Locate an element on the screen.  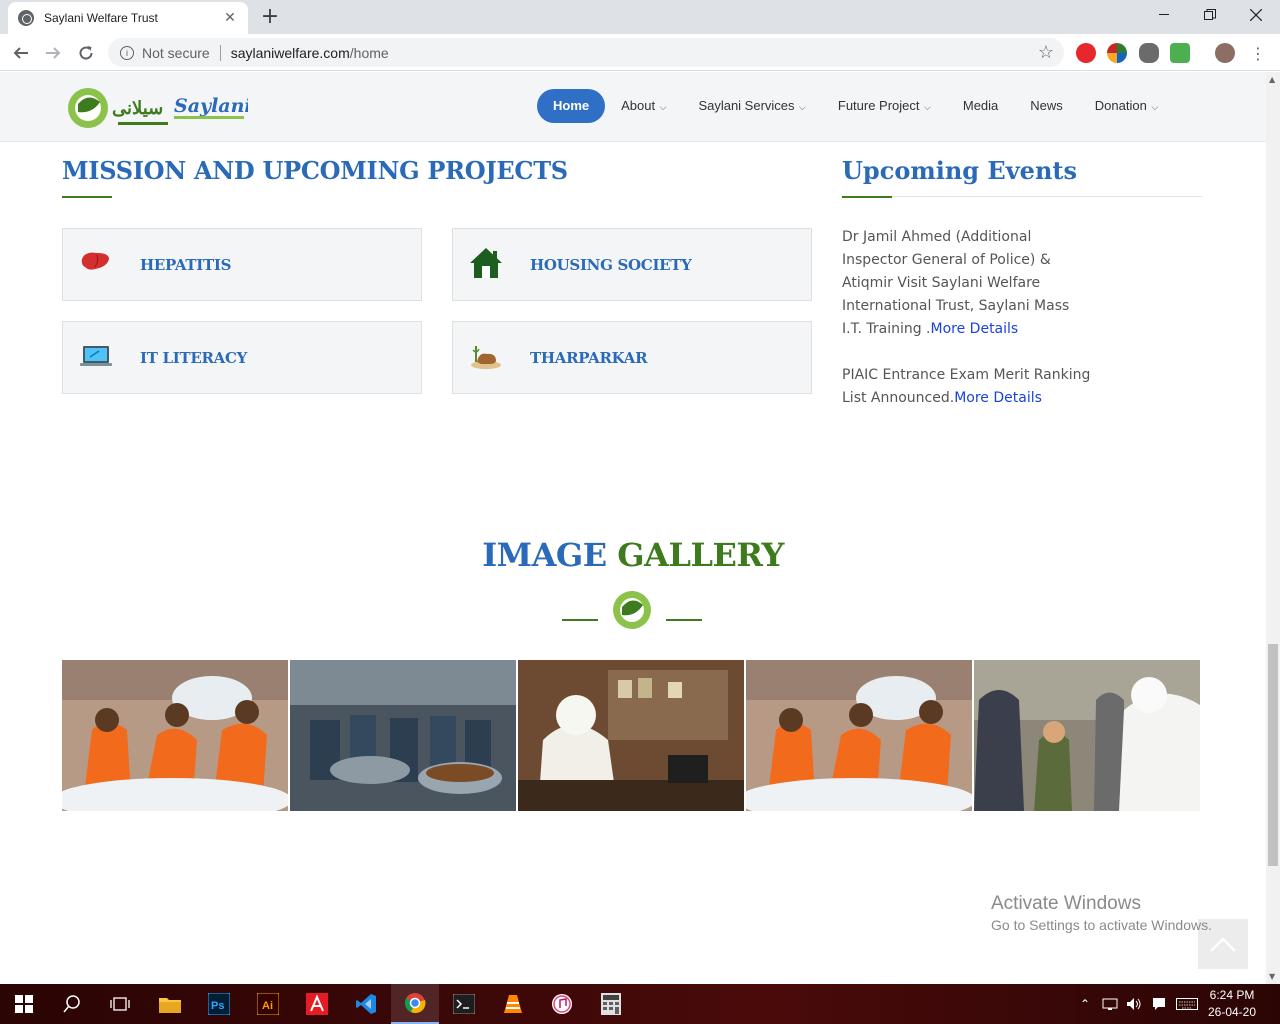
search-button is located at coordinates (72, 1004).